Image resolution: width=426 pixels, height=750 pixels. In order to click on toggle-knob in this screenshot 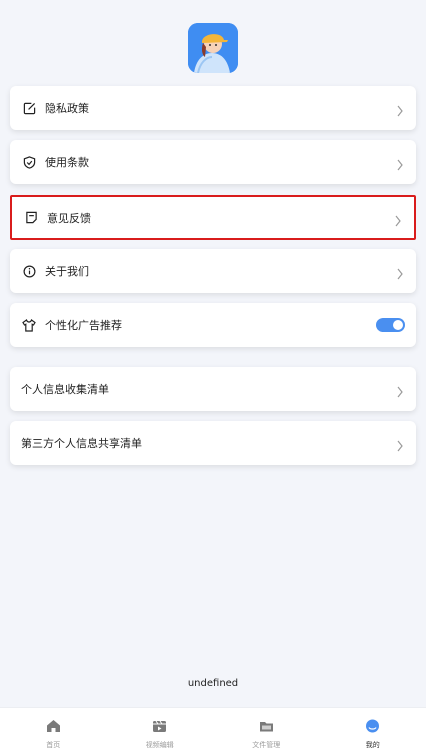, I will do `click(398, 325)`.